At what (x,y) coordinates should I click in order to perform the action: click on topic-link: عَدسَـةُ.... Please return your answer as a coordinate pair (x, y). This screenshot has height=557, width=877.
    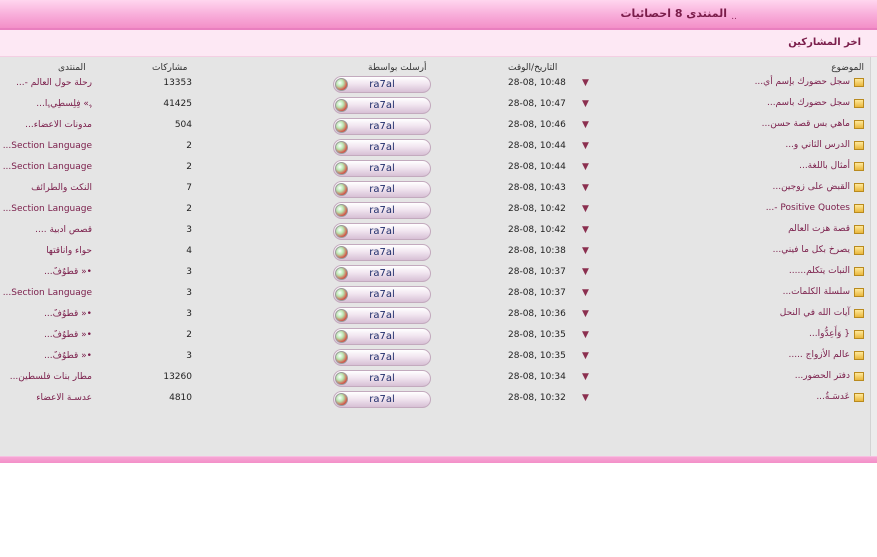
    Looking at the image, I should click on (833, 397).